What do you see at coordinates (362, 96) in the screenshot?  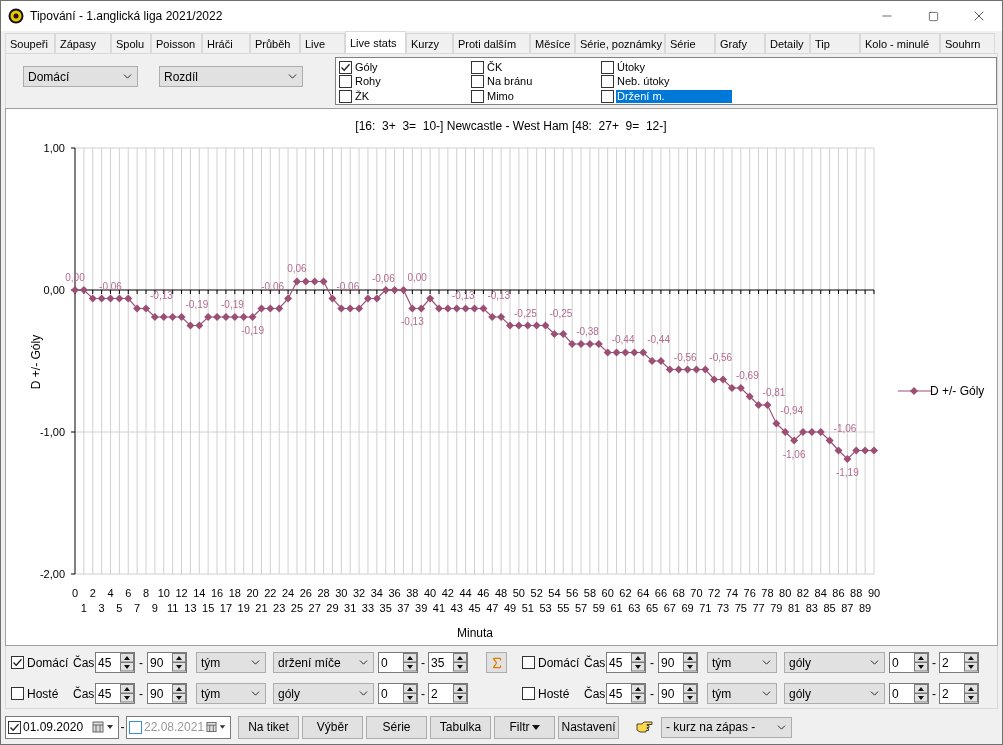 I see `option-label: ŽK` at bounding box center [362, 96].